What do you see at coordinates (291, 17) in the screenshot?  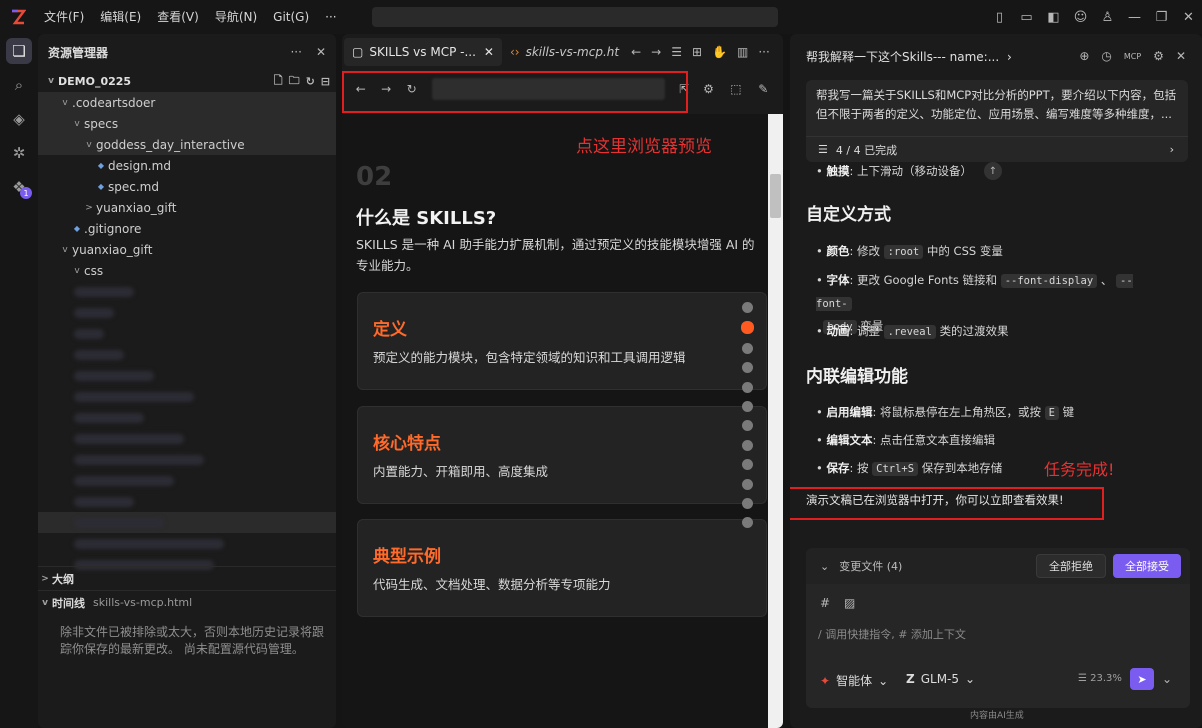 I see `menu-git: Git(G)` at bounding box center [291, 17].